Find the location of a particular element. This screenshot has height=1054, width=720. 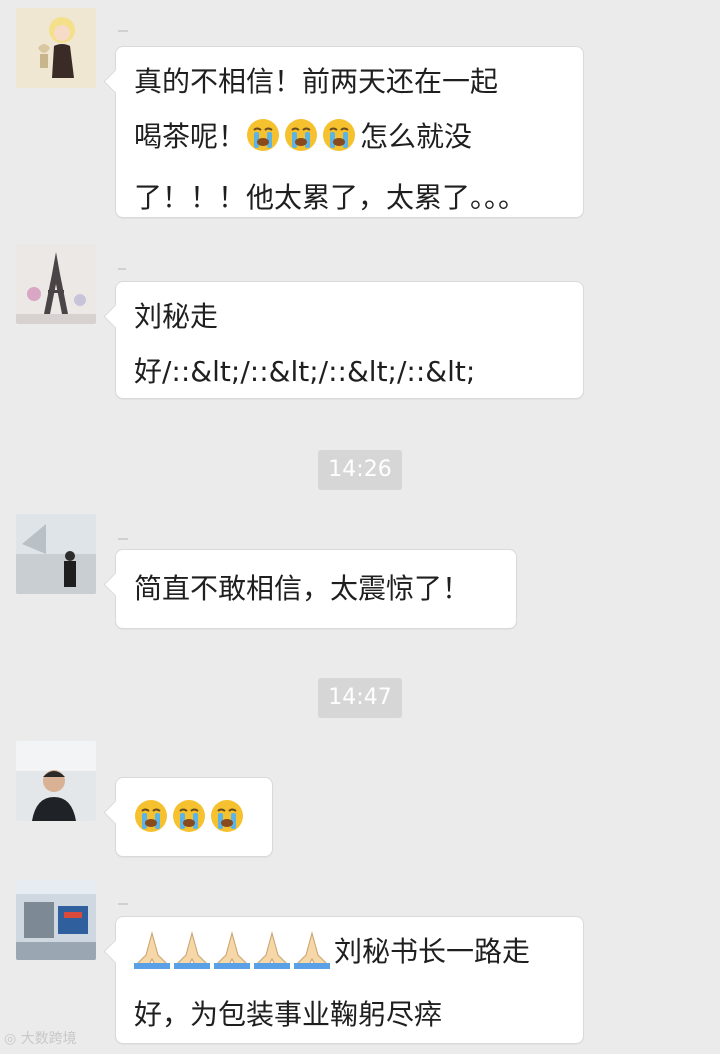

message-text: 了！！！他太累了，太累了。。。 is located at coordinates (330, 197).